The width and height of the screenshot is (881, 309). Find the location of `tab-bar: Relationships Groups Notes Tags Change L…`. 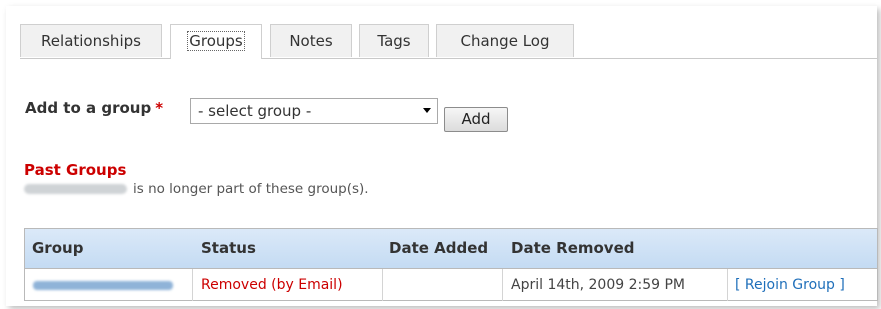

tab-bar: Relationships Groups Notes Tags Change L… is located at coordinates (448, 41).